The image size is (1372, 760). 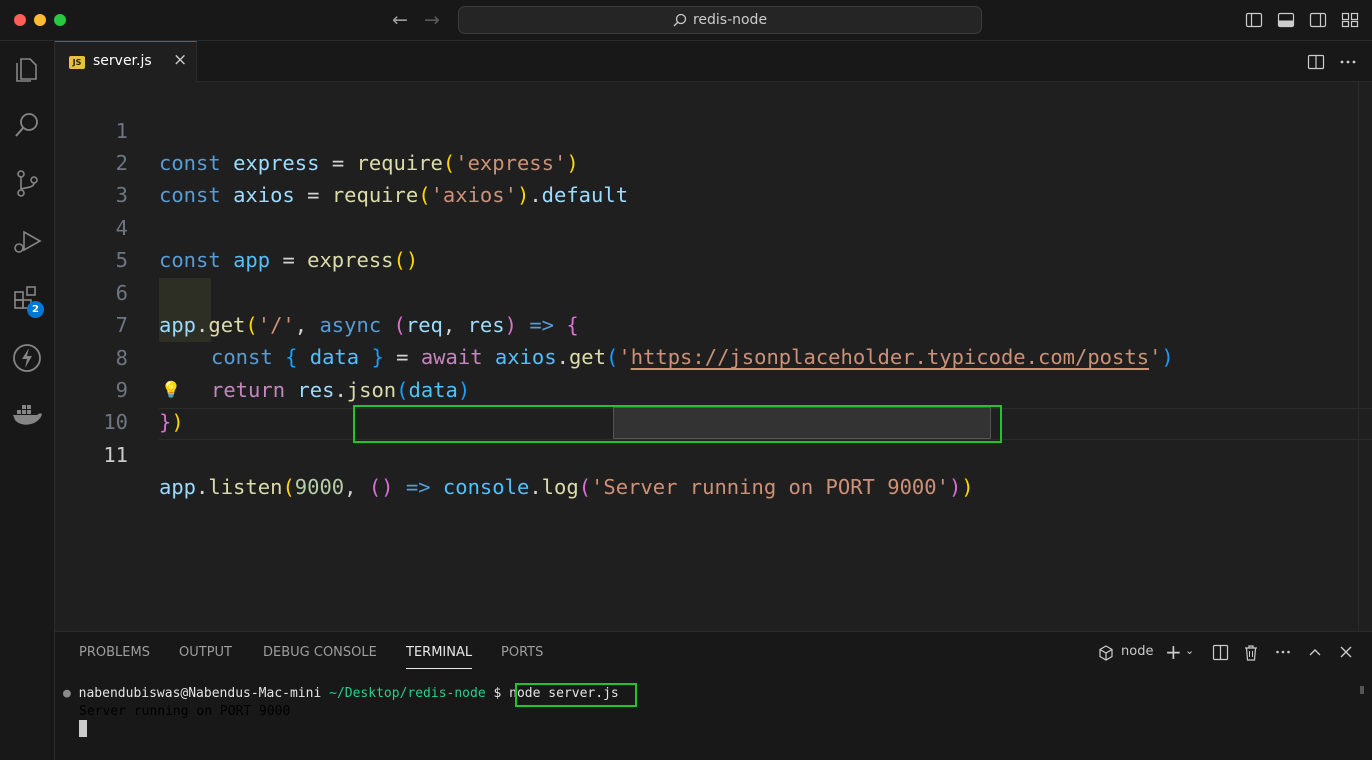 What do you see at coordinates (730, 20) in the screenshot?
I see `workspace-name: redis-node` at bounding box center [730, 20].